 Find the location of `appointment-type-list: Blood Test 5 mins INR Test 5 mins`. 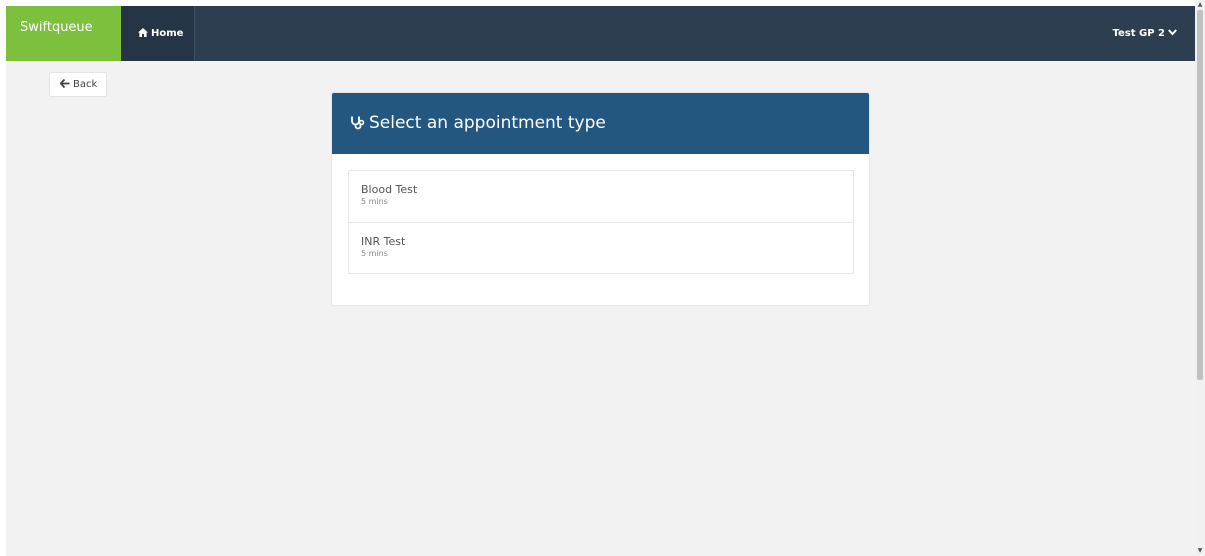

appointment-type-list: Blood Test 5 mins INR Test 5 mins is located at coordinates (601, 222).